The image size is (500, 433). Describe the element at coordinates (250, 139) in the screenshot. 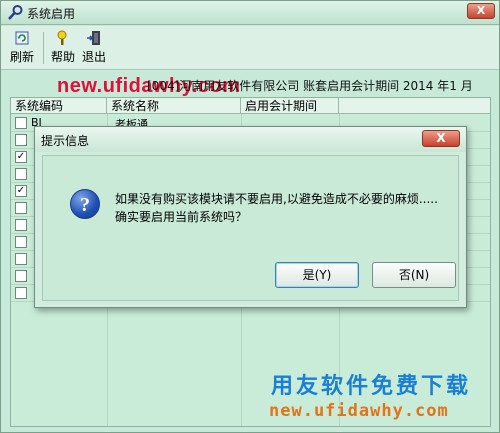

I see `dialog-titlebar: 提示信息 X` at that location.